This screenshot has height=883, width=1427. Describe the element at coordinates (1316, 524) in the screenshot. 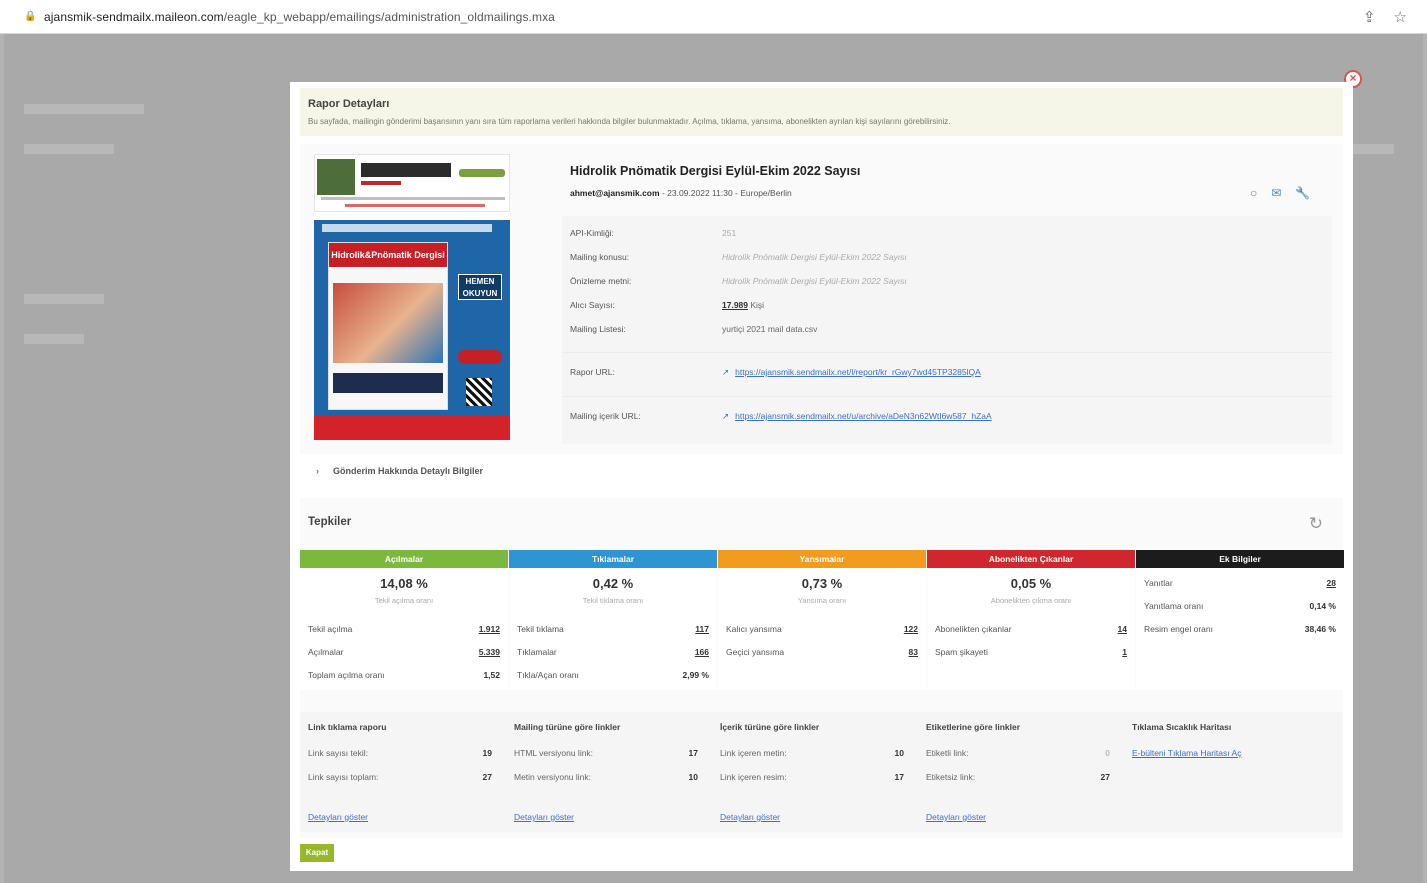

I see `refresh-icon: ↻` at that location.